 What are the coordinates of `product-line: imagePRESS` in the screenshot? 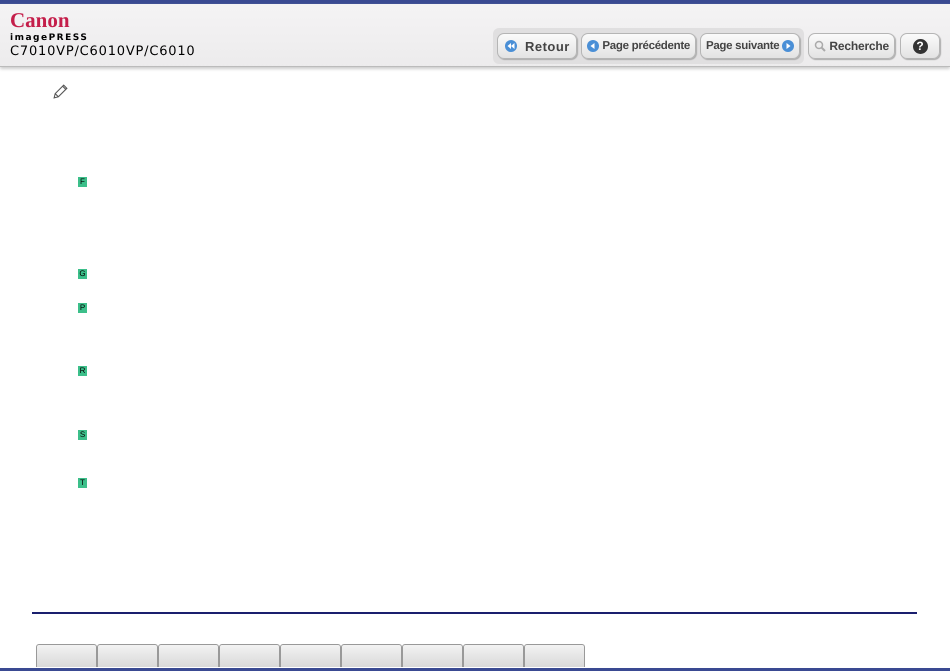 It's located at (50, 38).